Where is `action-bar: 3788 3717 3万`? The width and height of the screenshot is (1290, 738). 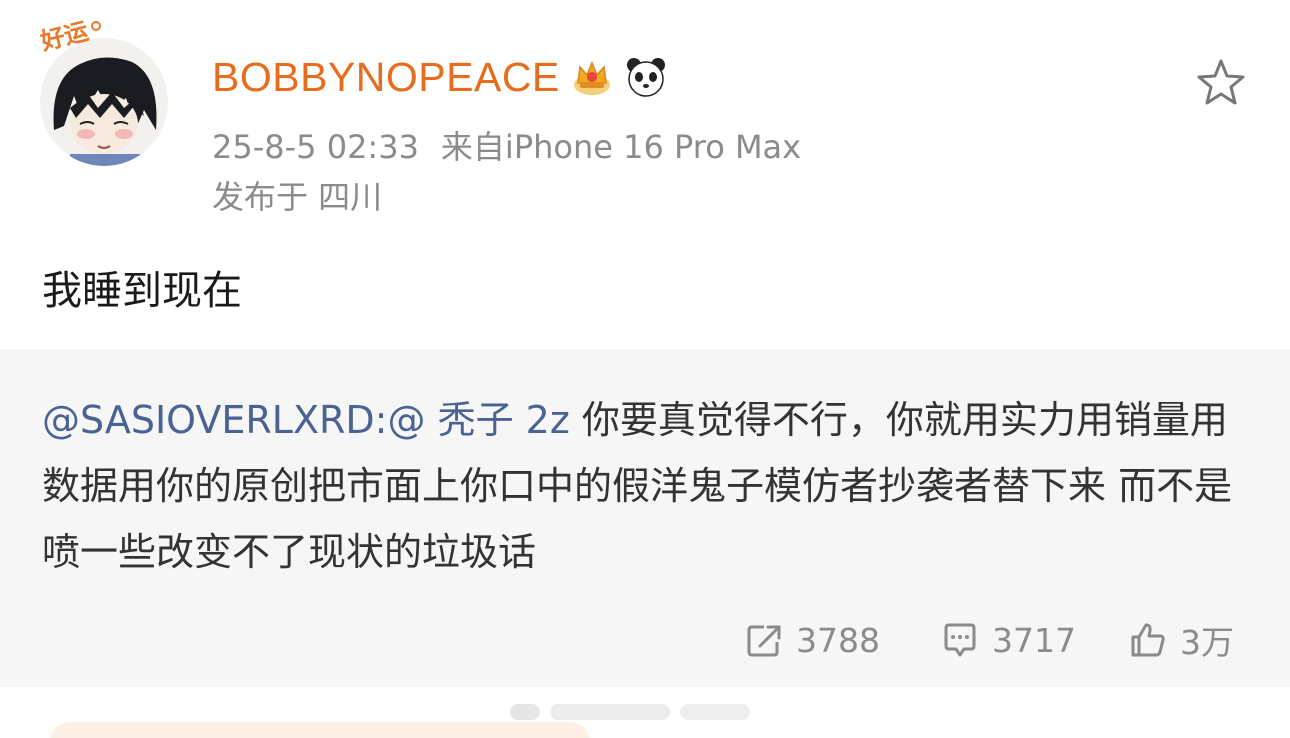 action-bar: 3788 3717 3万 is located at coordinates (645, 640).